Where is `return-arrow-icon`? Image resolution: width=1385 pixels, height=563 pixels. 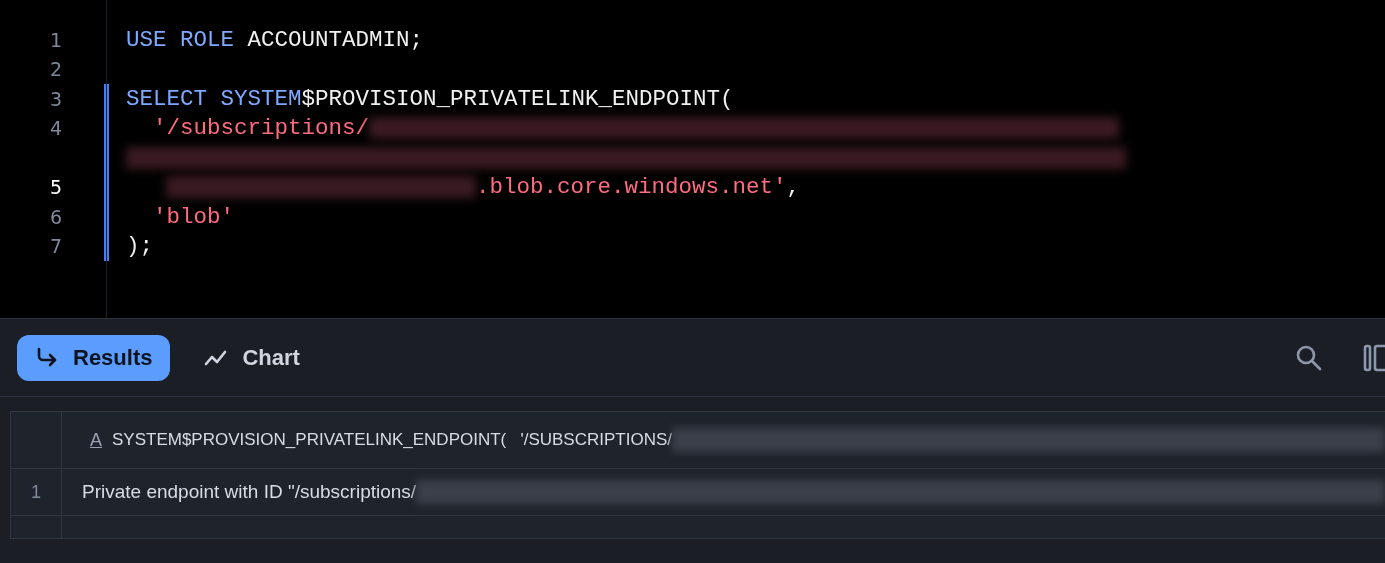 return-arrow-icon is located at coordinates (47, 357).